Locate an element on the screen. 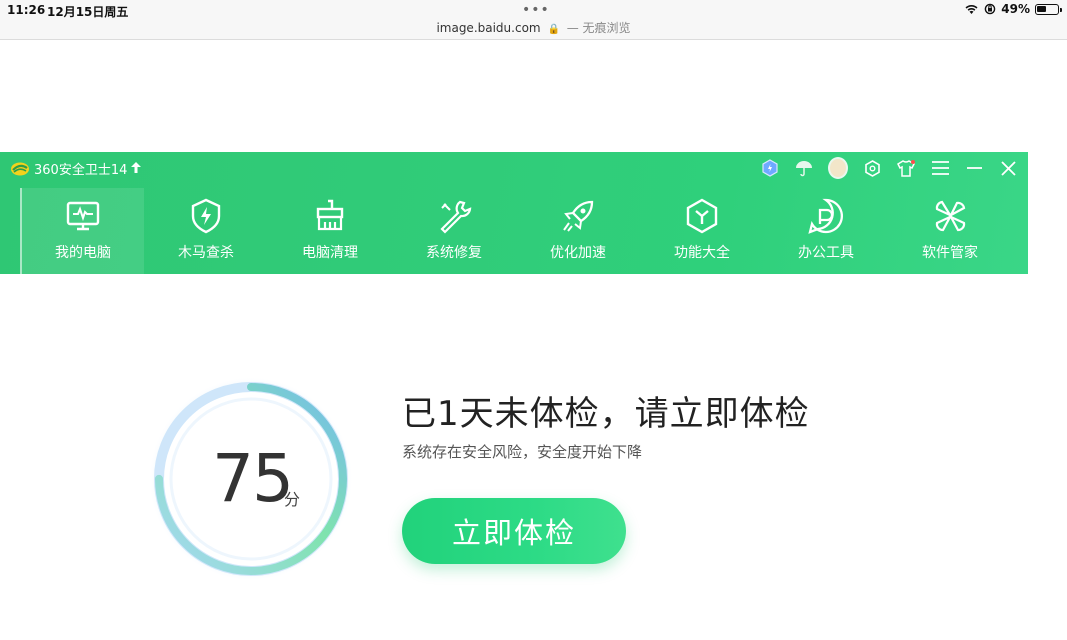  apps-icon is located at coordinates (950, 216).